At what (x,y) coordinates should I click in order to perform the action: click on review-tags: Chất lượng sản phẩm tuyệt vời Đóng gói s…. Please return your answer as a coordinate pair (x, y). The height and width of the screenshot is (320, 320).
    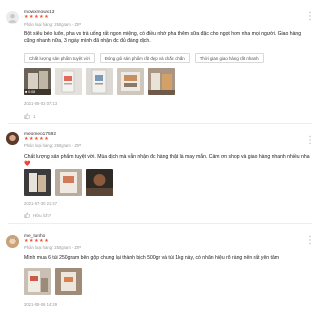
    Looking at the image, I should click on (144, 58).